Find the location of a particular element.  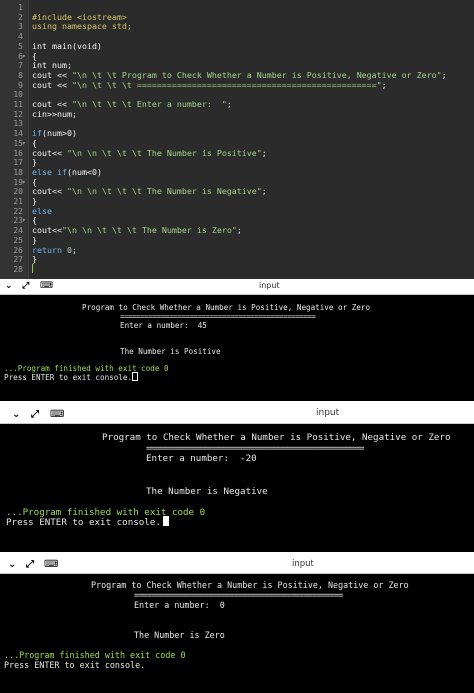

console-toolbar: ⌄ ⤢ ⌨ input is located at coordinates (237, 415).